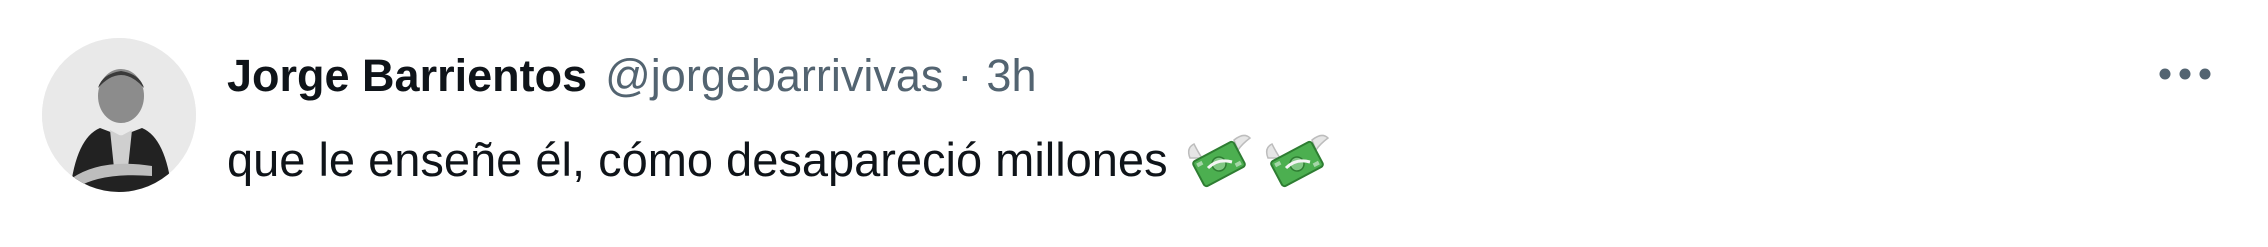 This screenshot has width=2268, height=247. I want to click on avatar, so click(119, 115).